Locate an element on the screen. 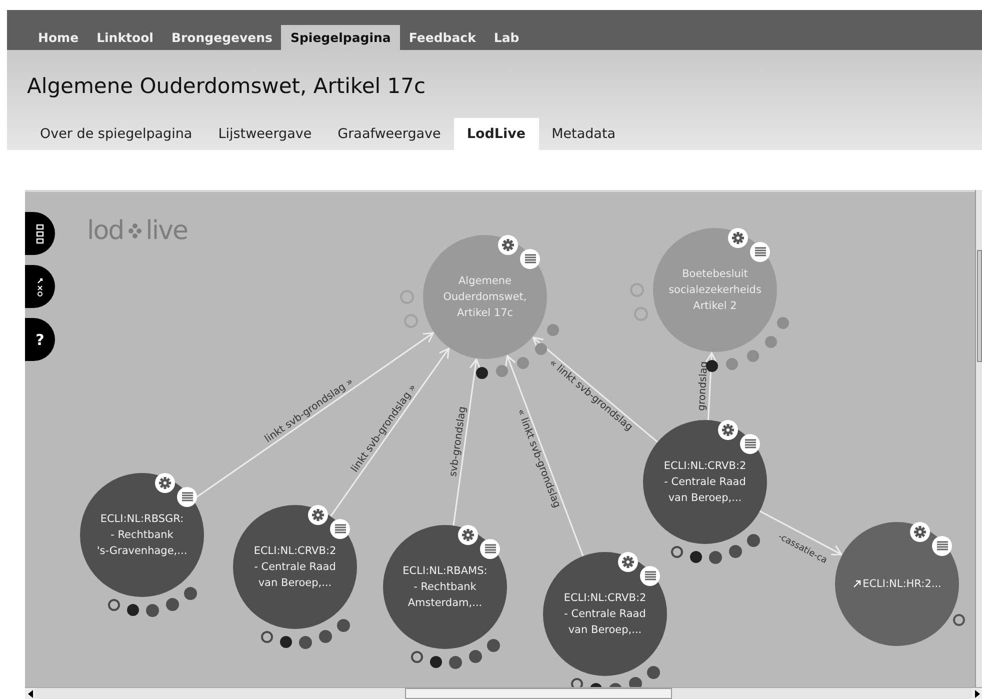  nav-tab: Brongegevens is located at coordinates (222, 37).